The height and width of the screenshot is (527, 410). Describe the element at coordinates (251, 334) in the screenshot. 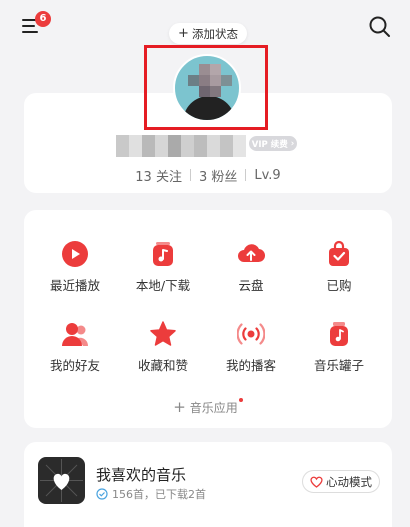

I see `podcast-icon` at that location.